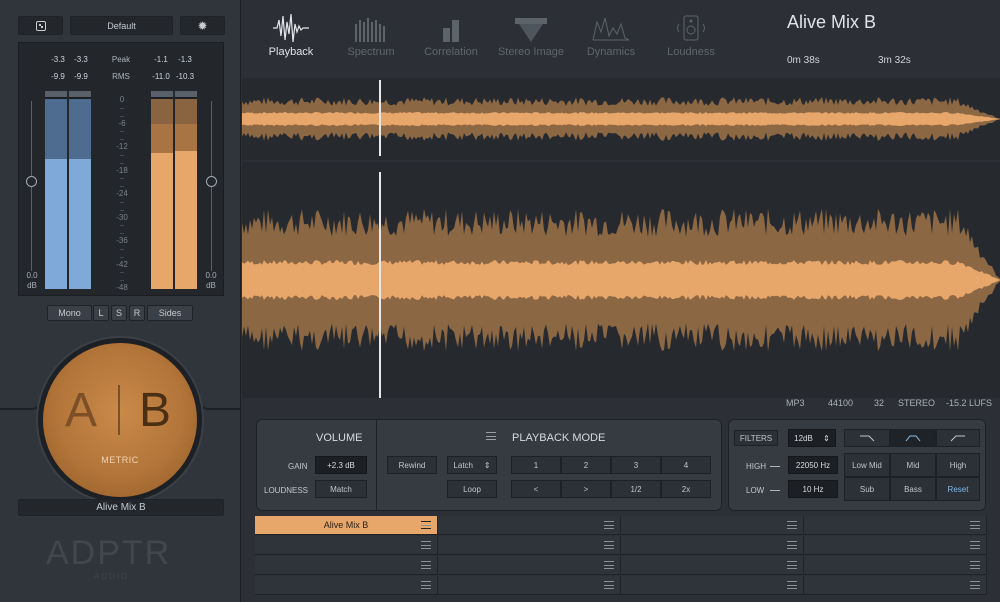 Image resolution: width=1000 pixels, height=602 pixels. Describe the element at coordinates (586, 465) in the screenshot. I see `cue-2-button: 2` at that location.